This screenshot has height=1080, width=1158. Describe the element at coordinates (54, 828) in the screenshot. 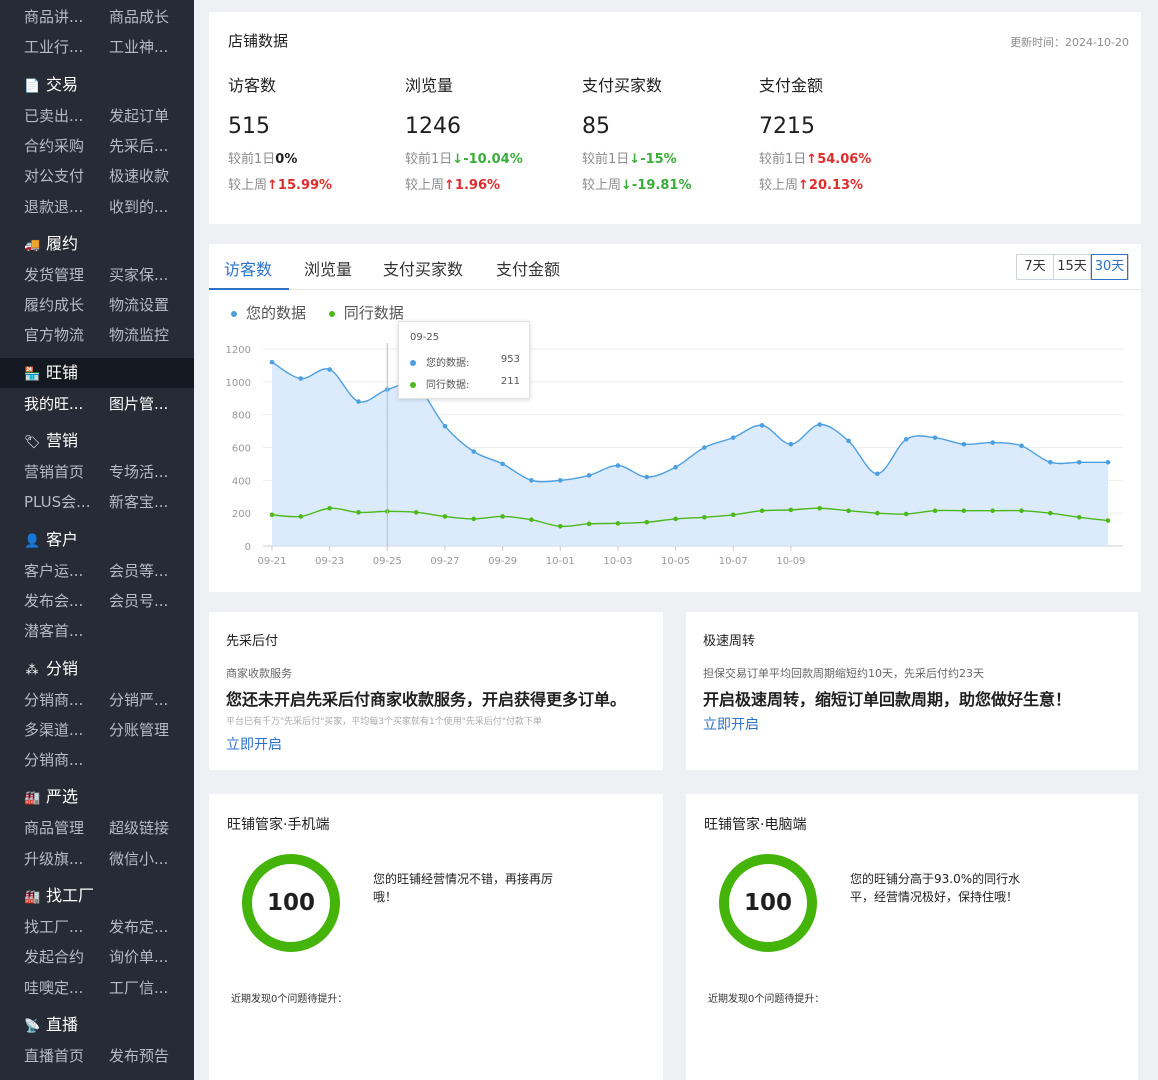

I see `sidebar-item: 商品管理` at that location.